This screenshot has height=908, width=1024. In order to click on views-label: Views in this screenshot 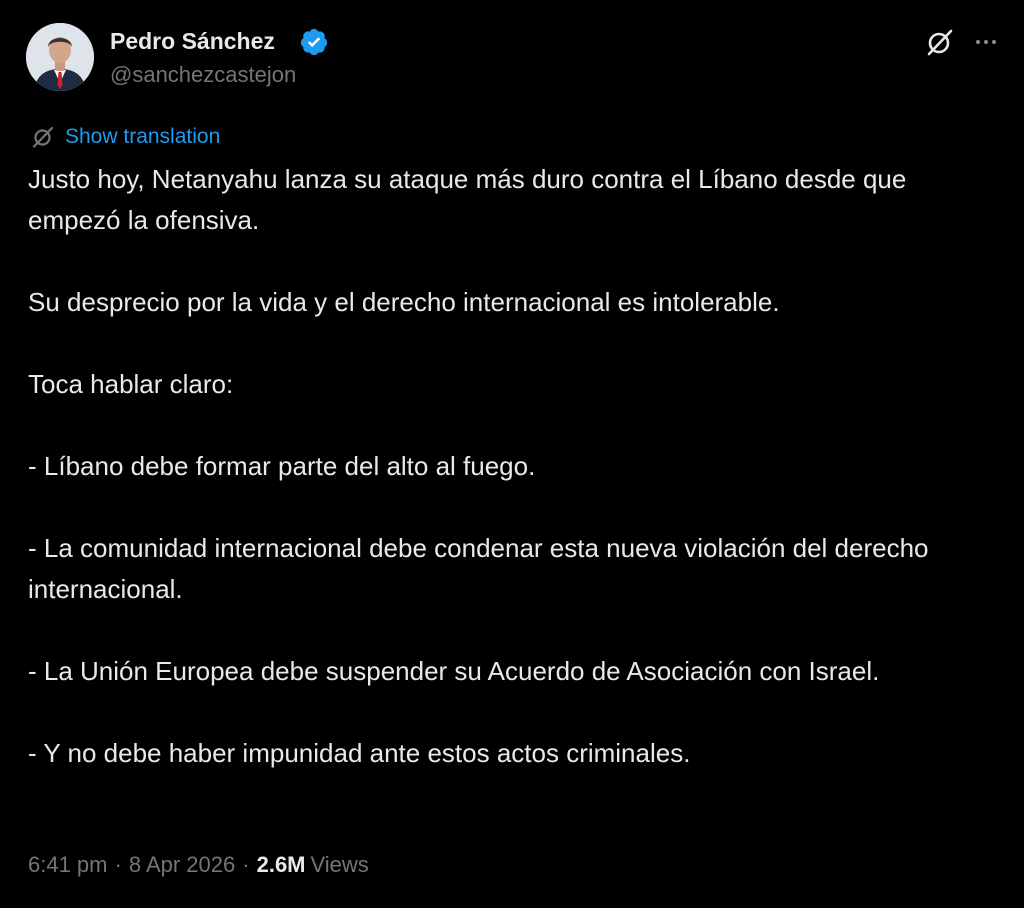, I will do `click(340, 864)`.